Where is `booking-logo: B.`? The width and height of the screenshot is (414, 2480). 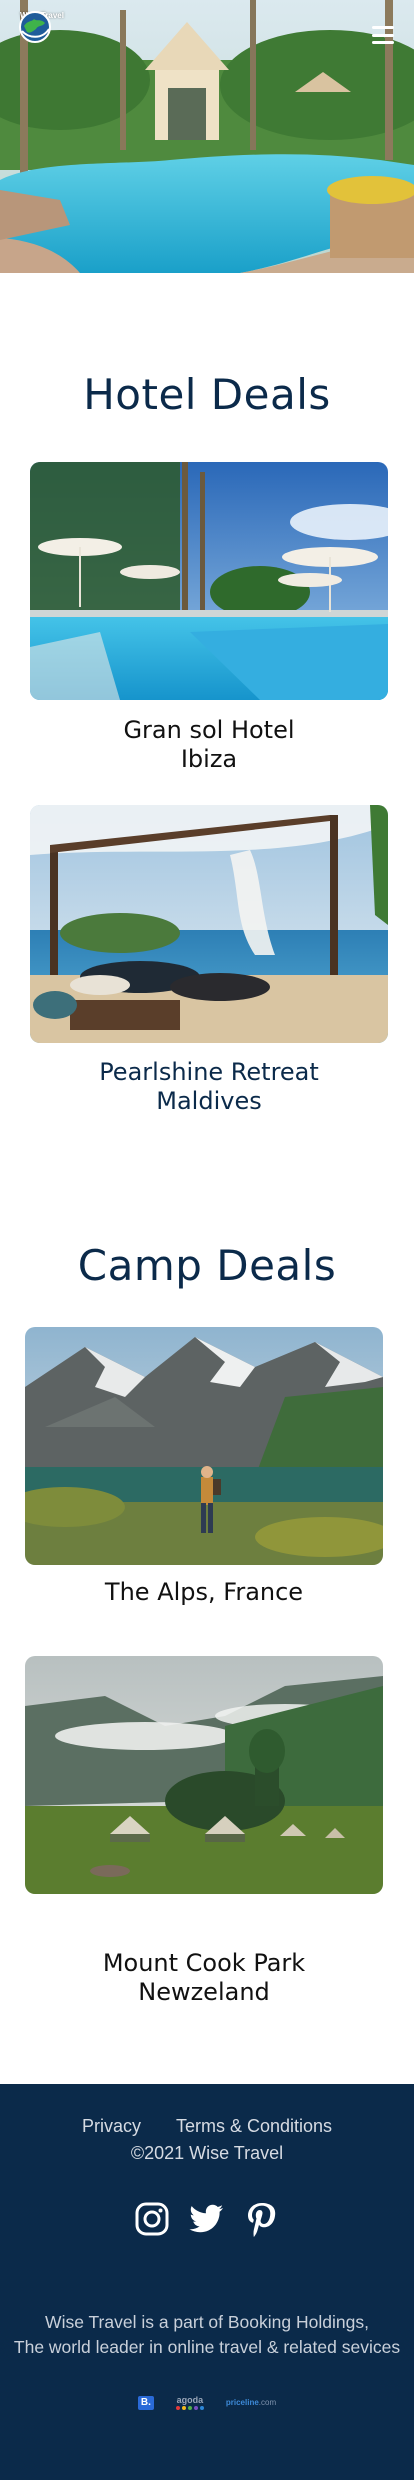 booking-logo: B. is located at coordinates (145, 2402).